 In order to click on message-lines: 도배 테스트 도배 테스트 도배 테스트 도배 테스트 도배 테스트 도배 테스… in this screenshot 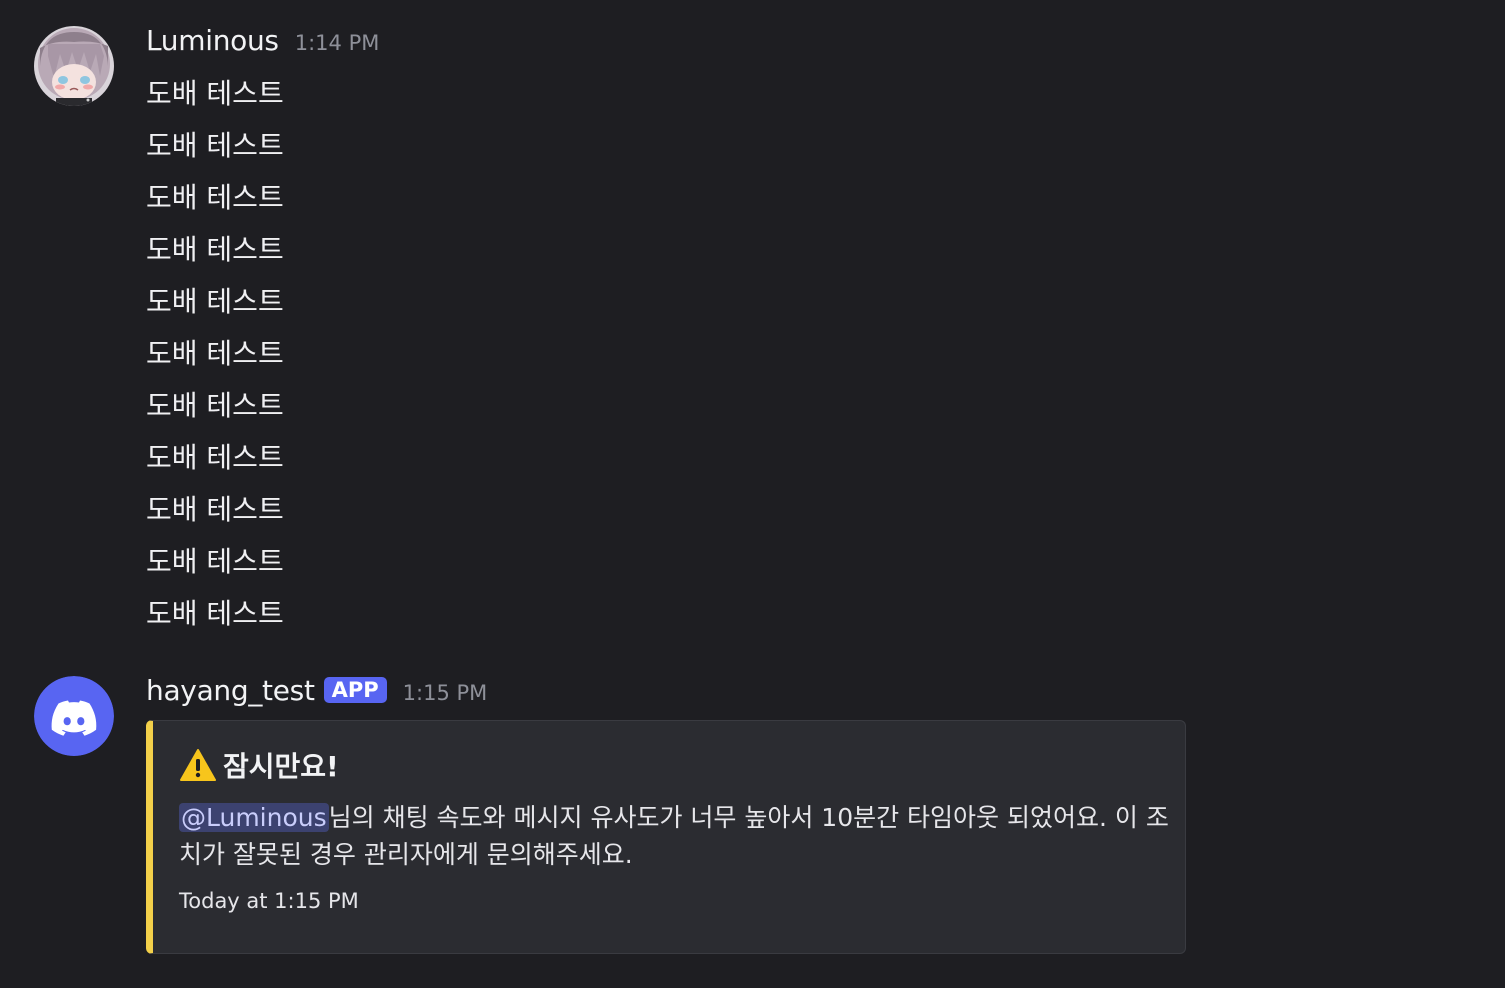, I will do `click(215, 354)`.